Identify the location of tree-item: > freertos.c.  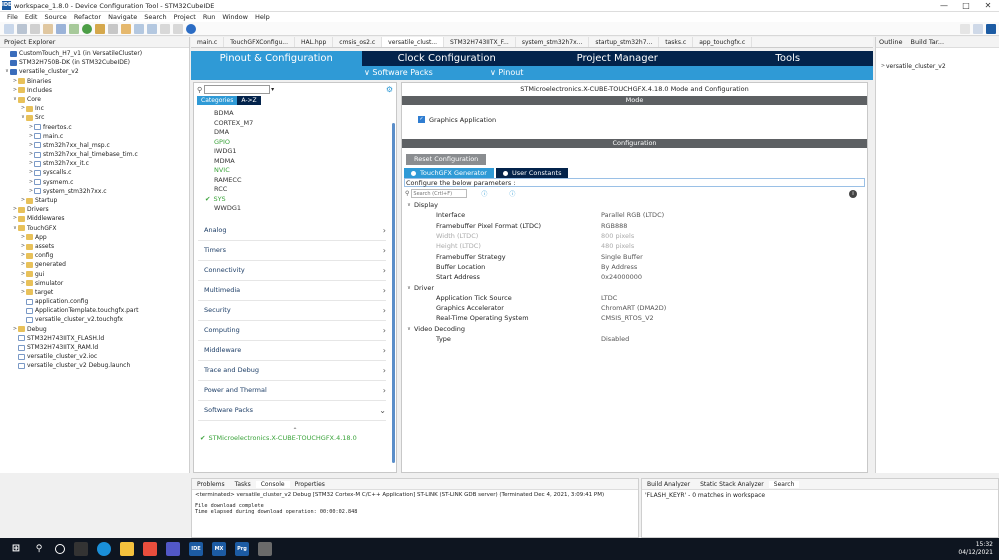
(94, 127).